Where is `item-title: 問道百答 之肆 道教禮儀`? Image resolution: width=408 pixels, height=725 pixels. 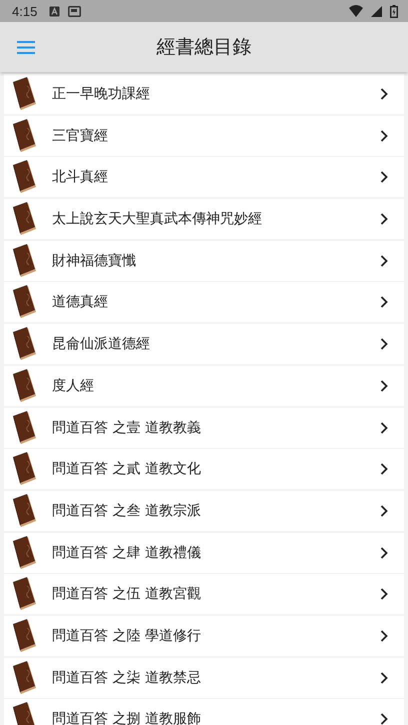
item-title: 問道百答 之肆 道教禮儀 is located at coordinates (127, 553).